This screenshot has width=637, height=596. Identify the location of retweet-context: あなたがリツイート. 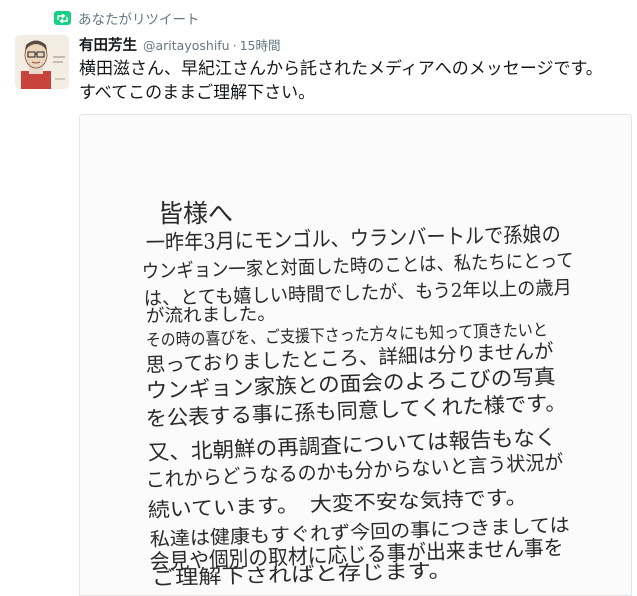
(127, 18).